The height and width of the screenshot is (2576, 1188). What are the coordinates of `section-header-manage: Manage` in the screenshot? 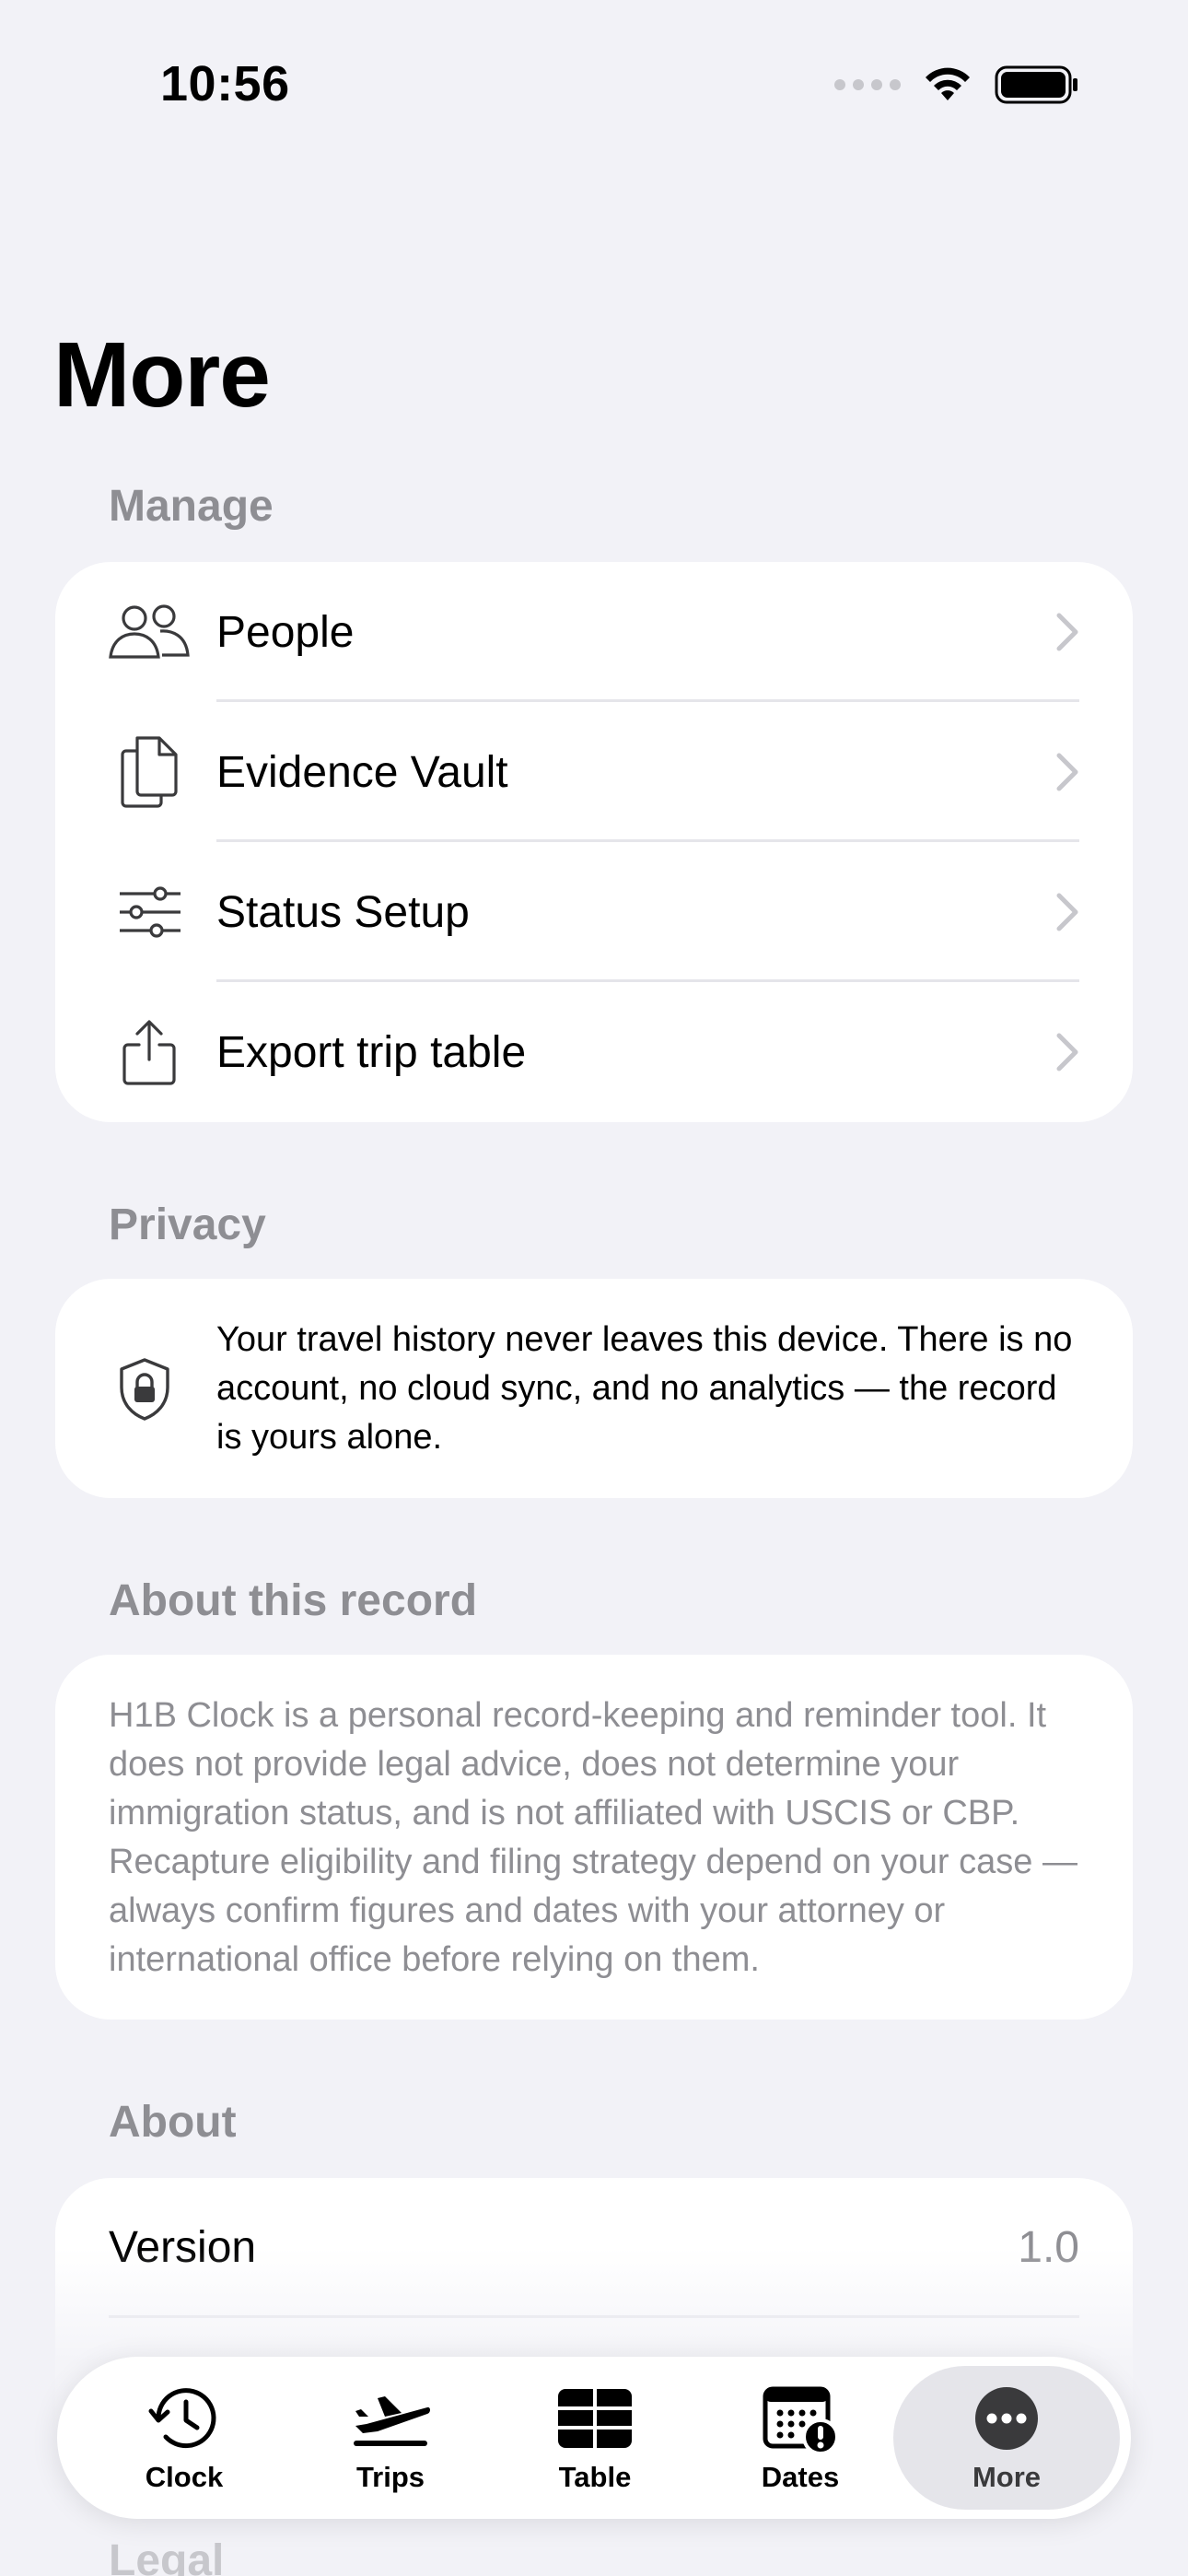 It's located at (191, 506).